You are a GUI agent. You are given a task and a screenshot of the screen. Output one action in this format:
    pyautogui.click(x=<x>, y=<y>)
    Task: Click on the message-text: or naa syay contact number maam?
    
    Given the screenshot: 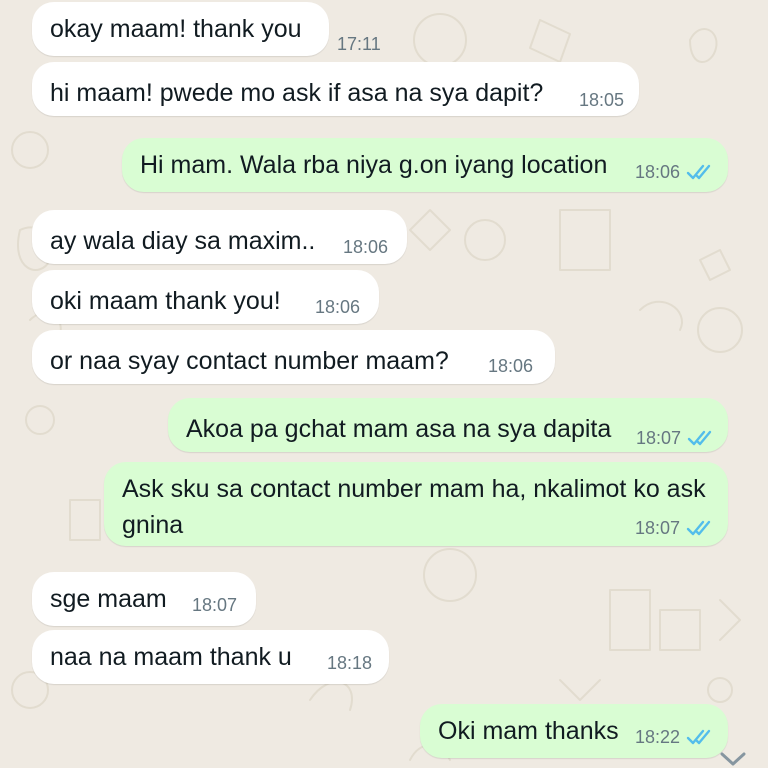 What is the action you would take?
    pyautogui.click(x=249, y=361)
    